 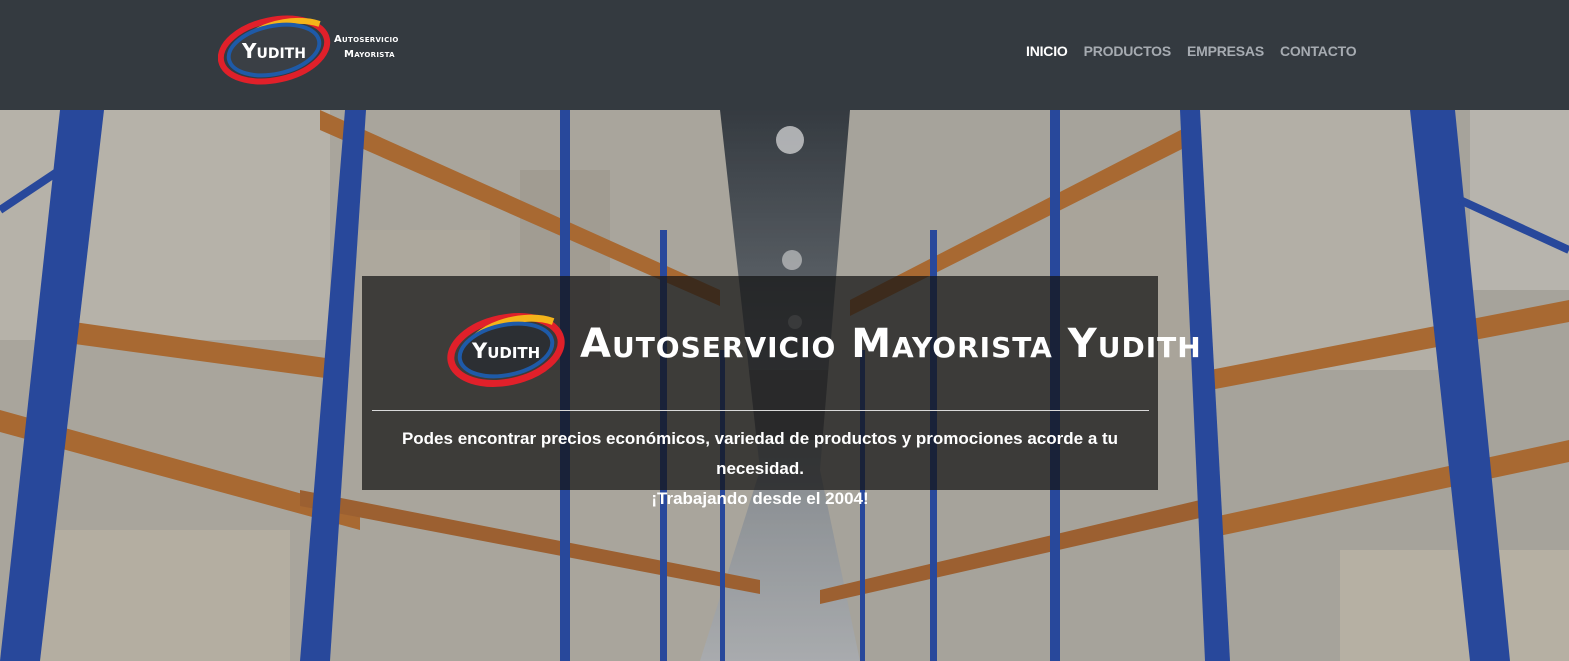 What do you see at coordinates (369, 54) in the screenshot?
I see `brand-line-2: Mayorista` at bounding box center [369, 54].